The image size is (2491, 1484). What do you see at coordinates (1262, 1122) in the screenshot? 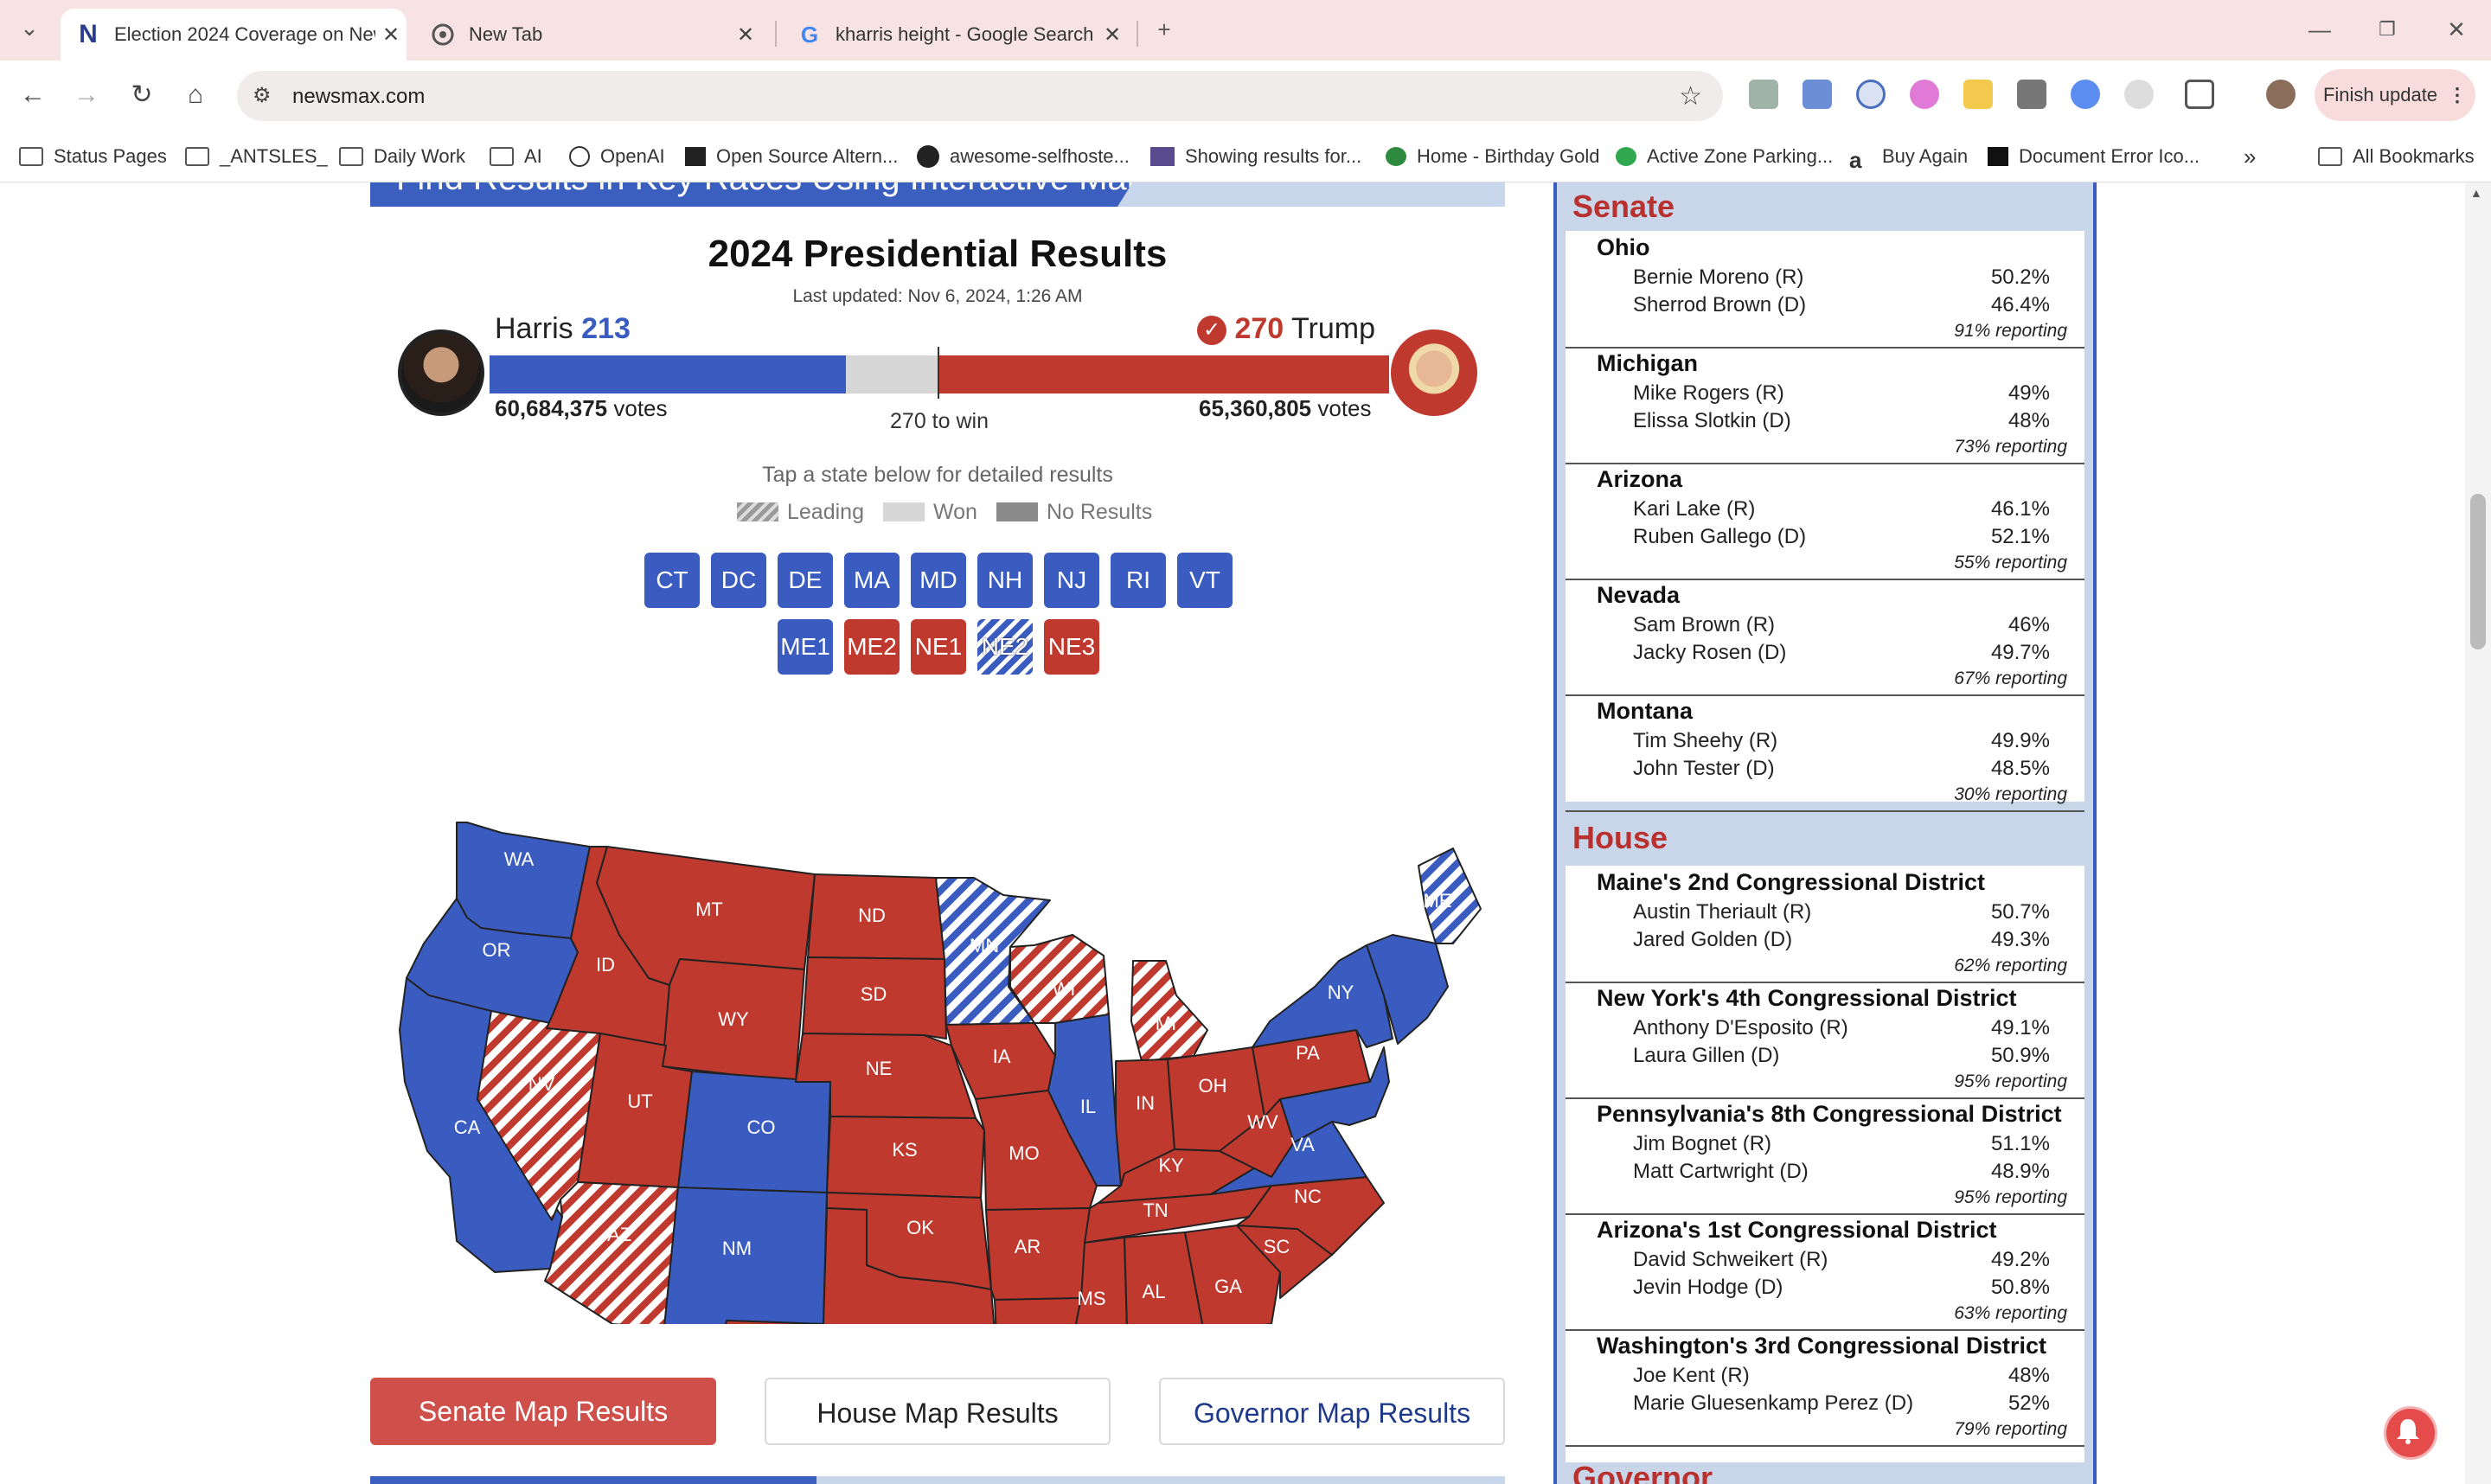
I see `state-label-wv: WV` at bounding box center [1262, 1122].